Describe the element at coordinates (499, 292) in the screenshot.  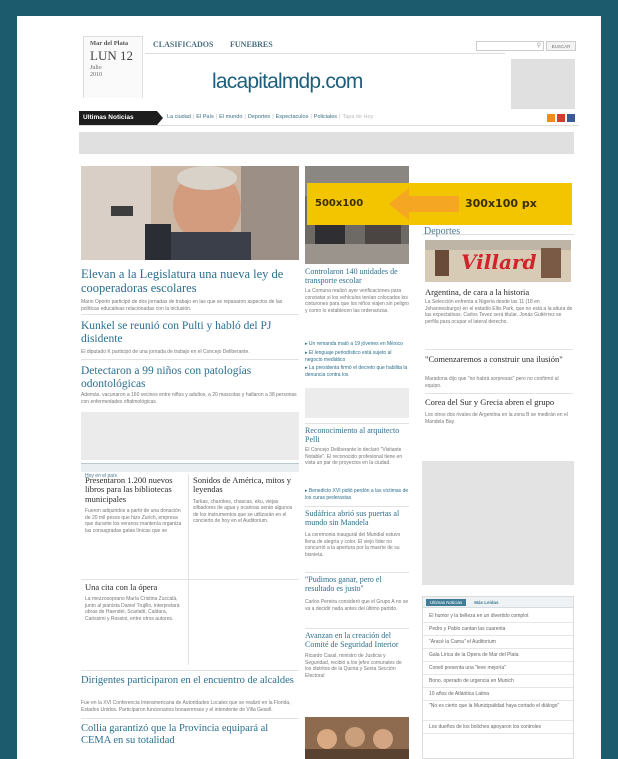
I see `story-title: Argentina, de cara a la historia` at that location.